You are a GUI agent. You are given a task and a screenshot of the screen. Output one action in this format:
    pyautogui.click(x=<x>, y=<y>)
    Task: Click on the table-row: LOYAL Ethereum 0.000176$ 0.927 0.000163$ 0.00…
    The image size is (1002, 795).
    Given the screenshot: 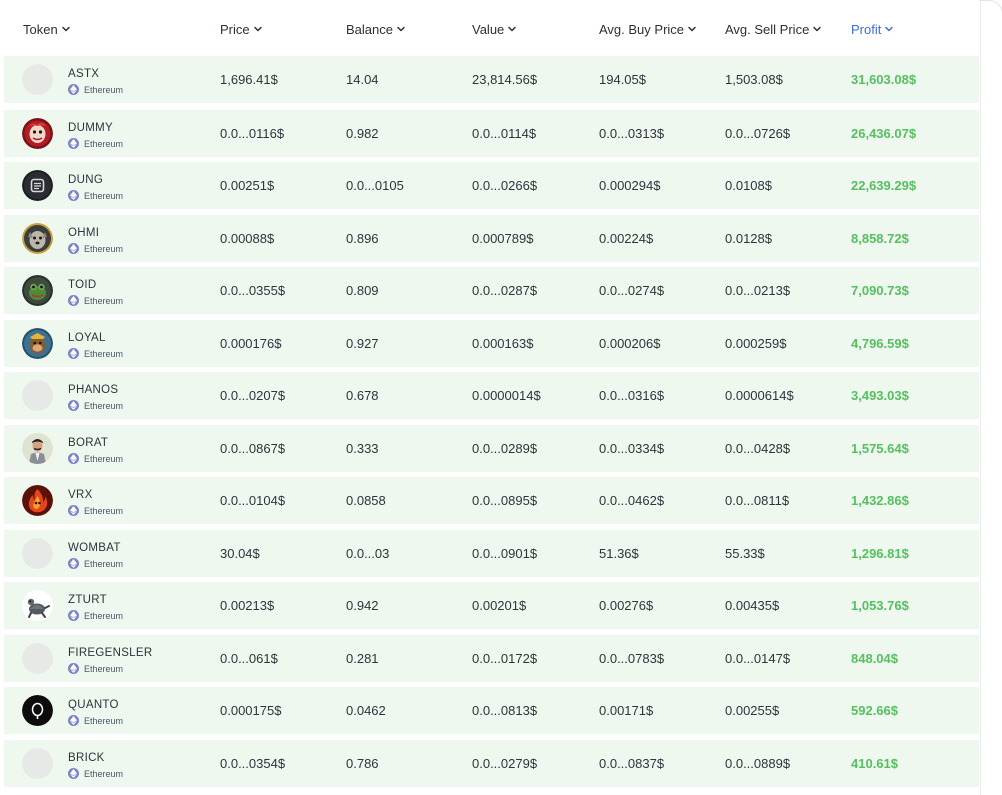 What is the action you would take?
    pyautogui.click(x=491, y=343)
    